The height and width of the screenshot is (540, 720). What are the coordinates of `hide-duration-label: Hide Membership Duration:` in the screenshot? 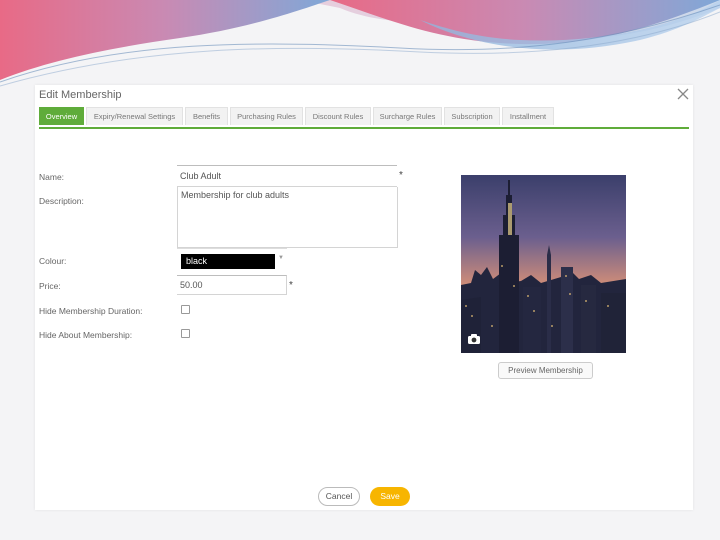 It's located at (91, 311).